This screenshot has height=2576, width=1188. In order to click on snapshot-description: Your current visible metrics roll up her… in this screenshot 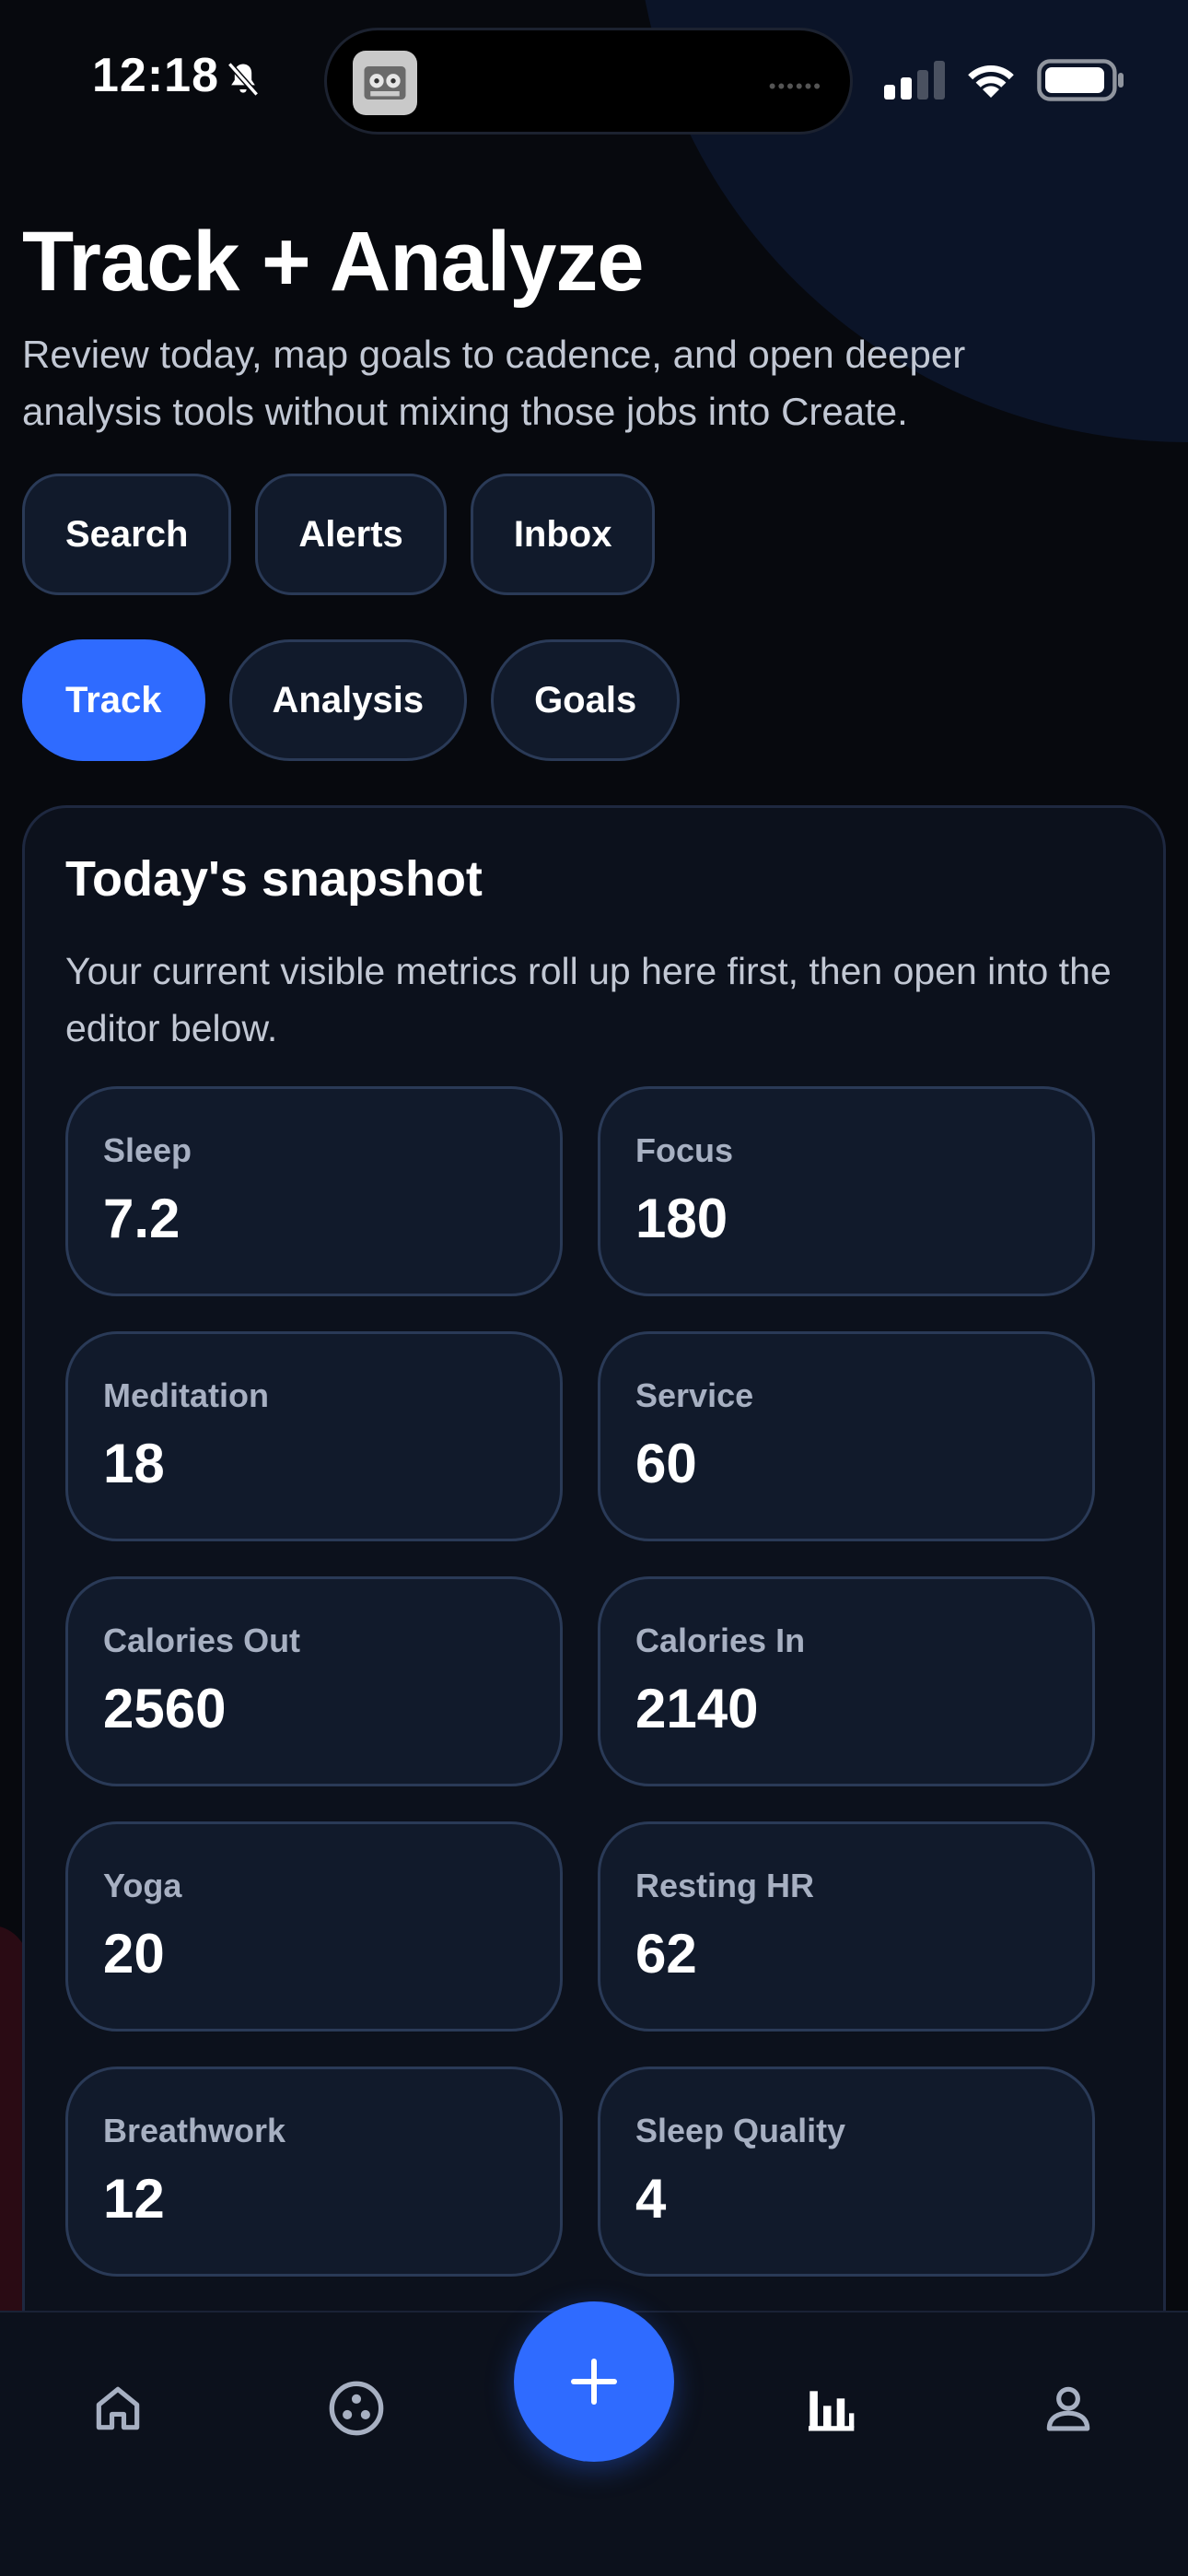, I will do `click(588, 1000)`.